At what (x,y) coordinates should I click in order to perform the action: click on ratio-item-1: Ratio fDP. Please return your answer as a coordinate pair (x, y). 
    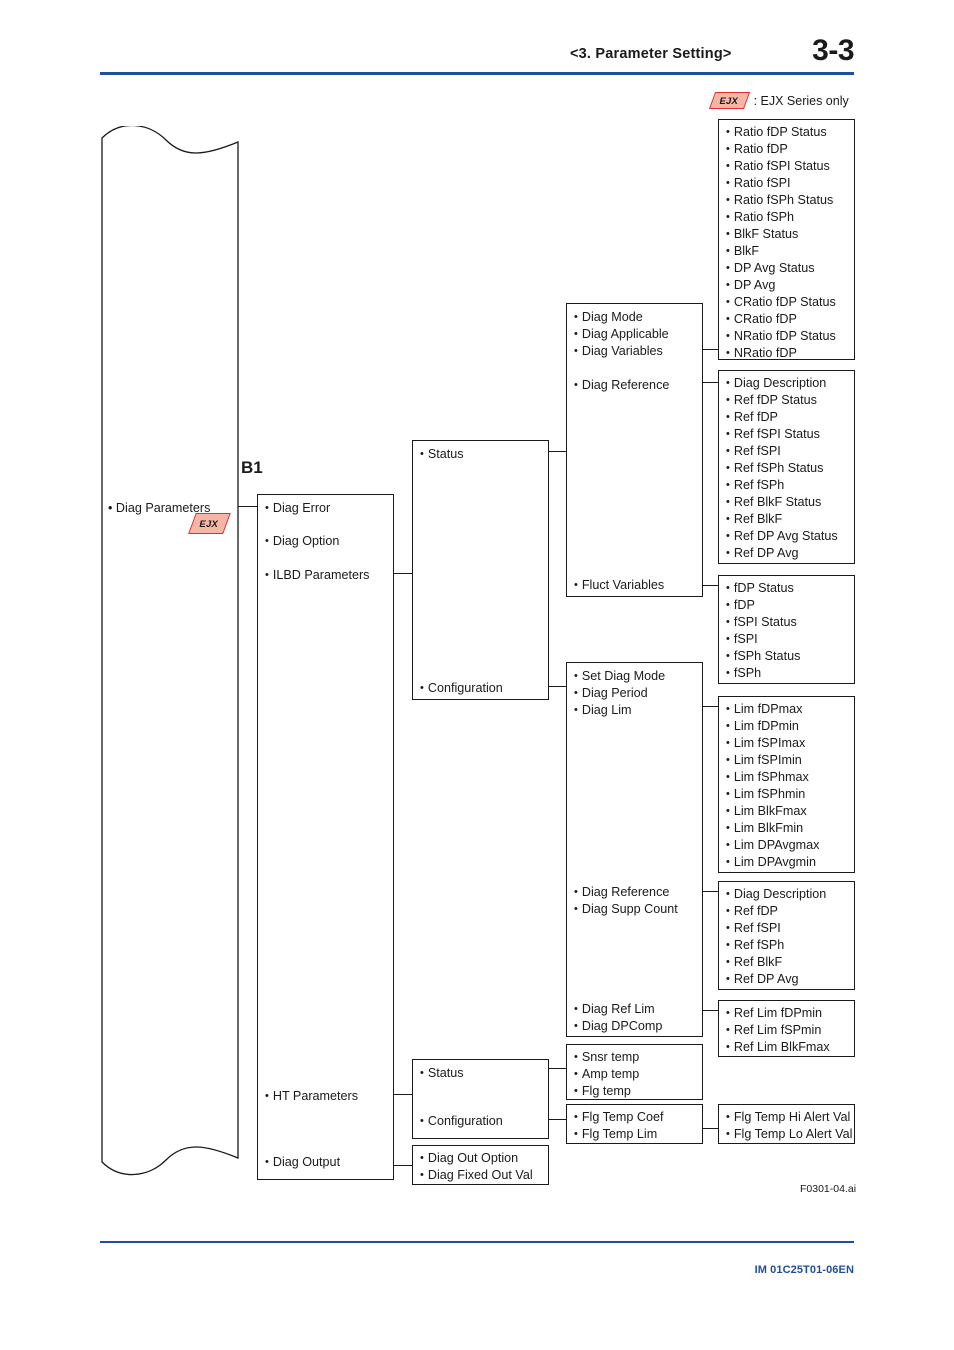
    Looking at the image, I should click on (757, 149).